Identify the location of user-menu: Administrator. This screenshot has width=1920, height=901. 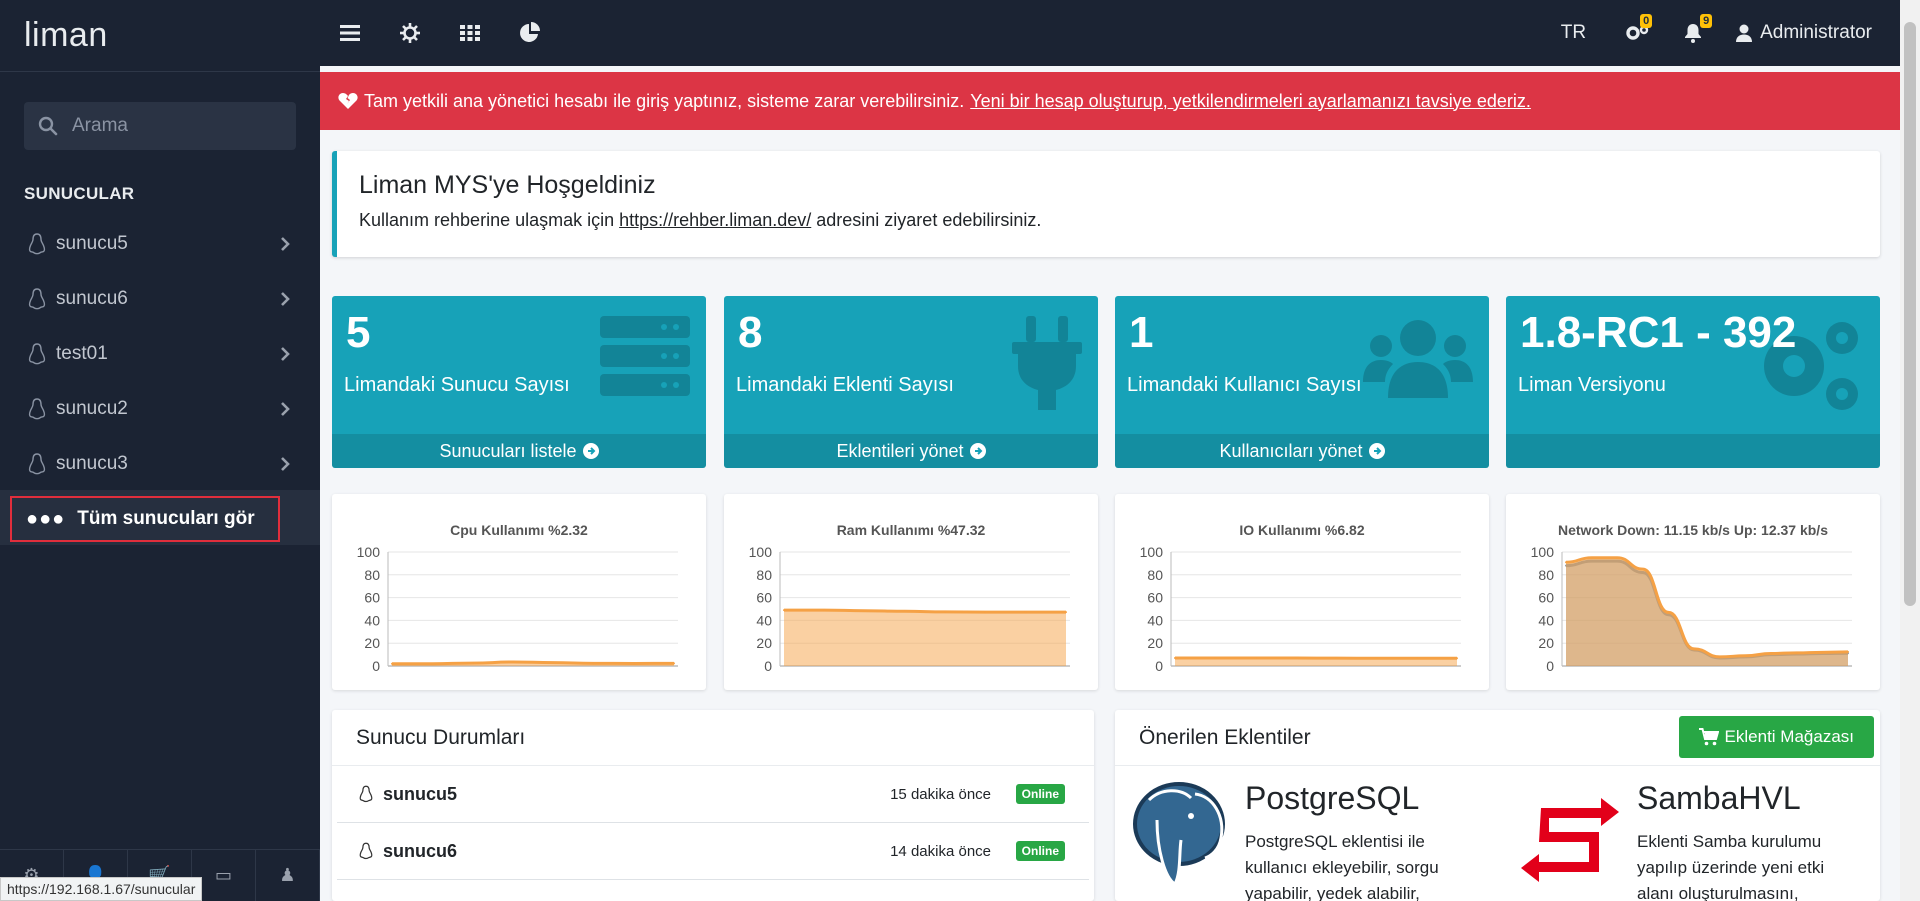
(1804, 33).